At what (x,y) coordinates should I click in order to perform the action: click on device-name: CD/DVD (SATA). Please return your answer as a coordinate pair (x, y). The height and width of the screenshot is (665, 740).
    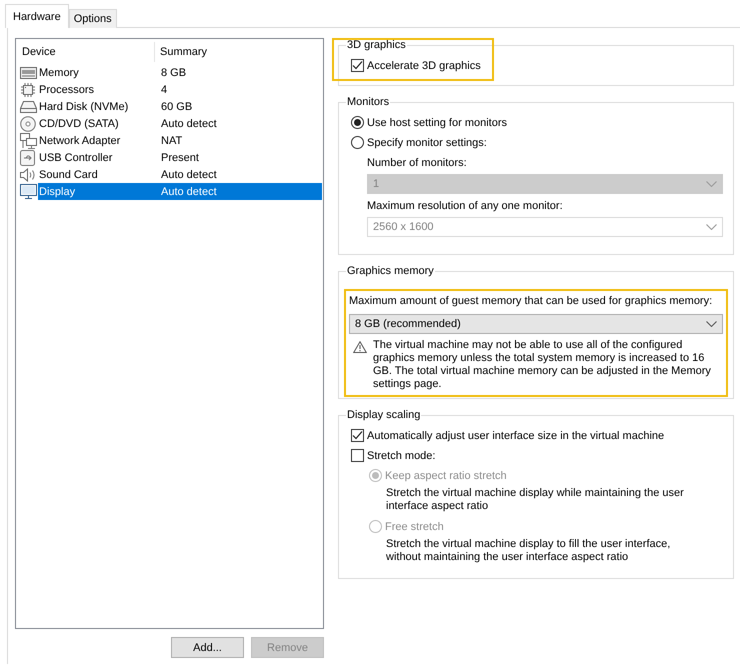
    Looking at the image, I should click on (79, 124).